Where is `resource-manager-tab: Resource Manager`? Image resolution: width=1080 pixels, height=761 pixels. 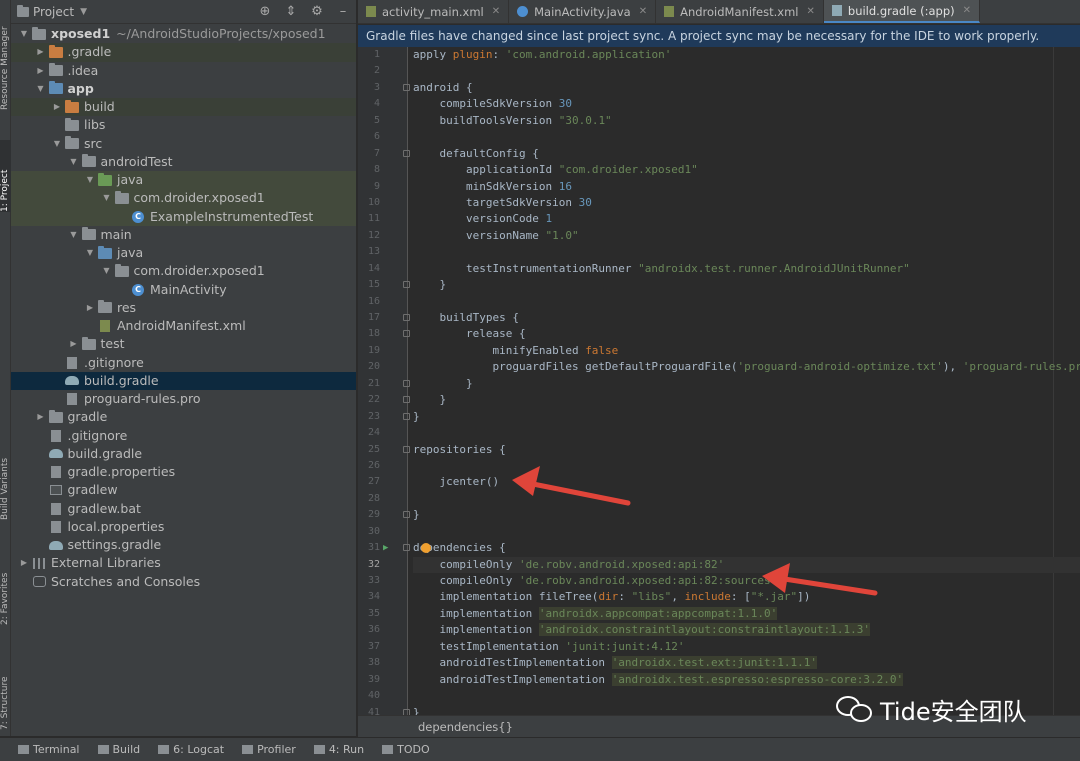
resource-manager-tab: Resource Manager is located at coordinates (5, 55).